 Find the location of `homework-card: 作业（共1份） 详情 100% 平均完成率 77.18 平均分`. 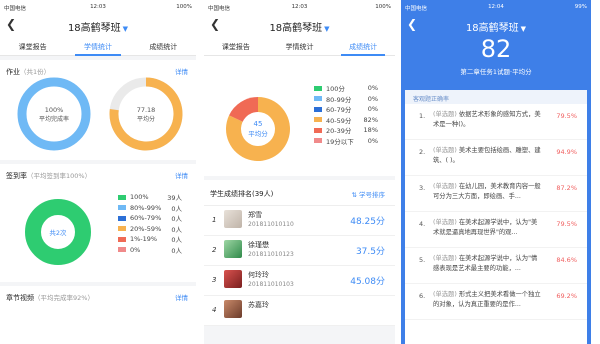

homework-card: 作业（共1份） 详情 100% 平均完成率 77.18 平均分 is located at coordinates (98, 110).